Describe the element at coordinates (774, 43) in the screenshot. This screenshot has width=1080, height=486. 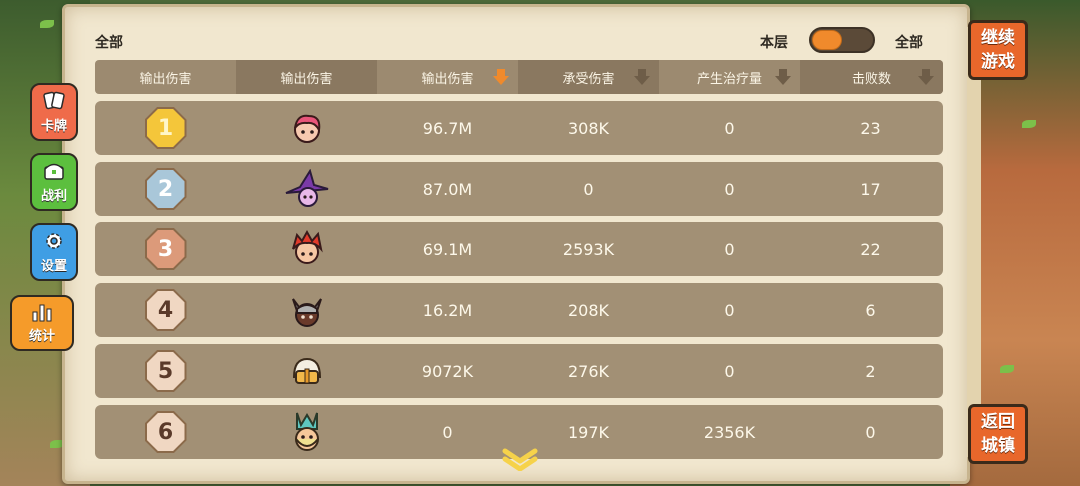
I see `toggle-label-floor: 本层` at that location.